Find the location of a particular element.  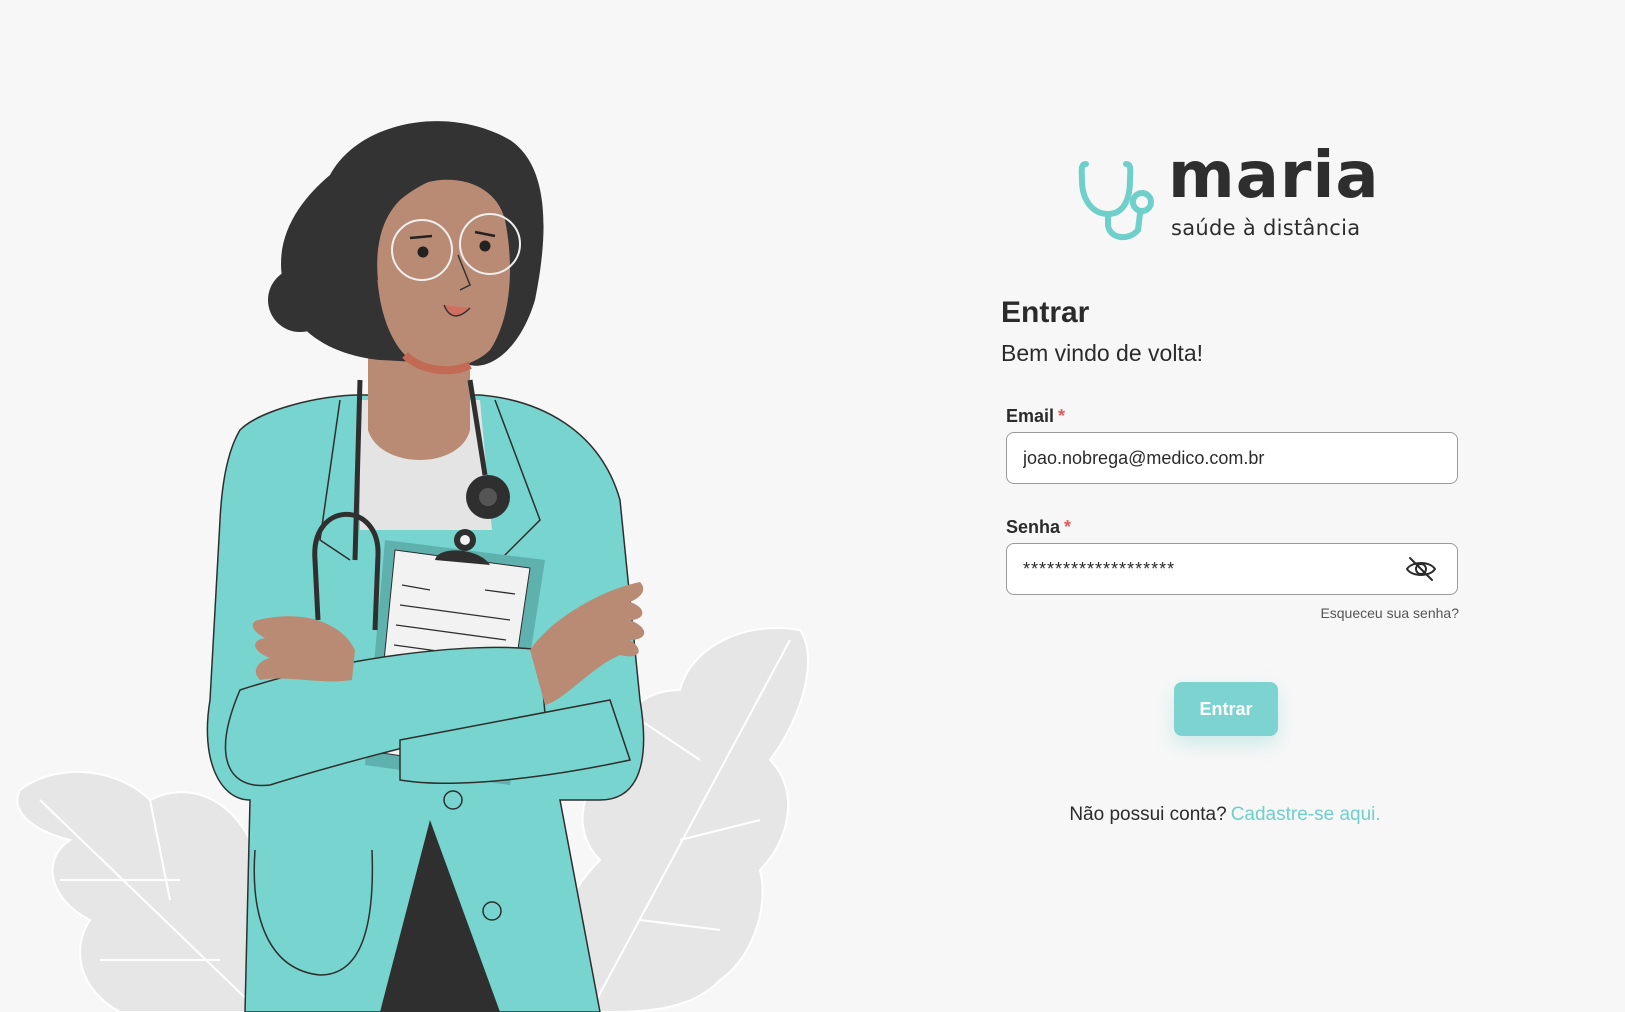

email-field is located at coordinates (1232, 458).